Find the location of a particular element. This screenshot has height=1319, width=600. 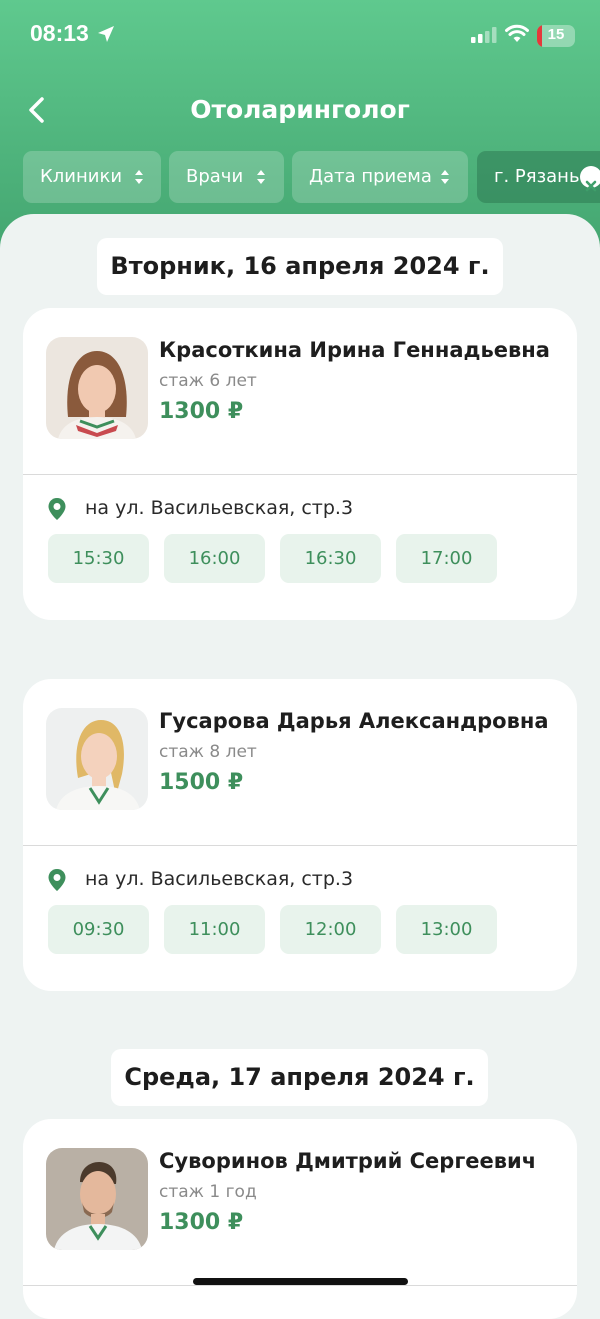

date-header: Среда, 17 апреля 2024 г. is located at coordinates (299, 1077).